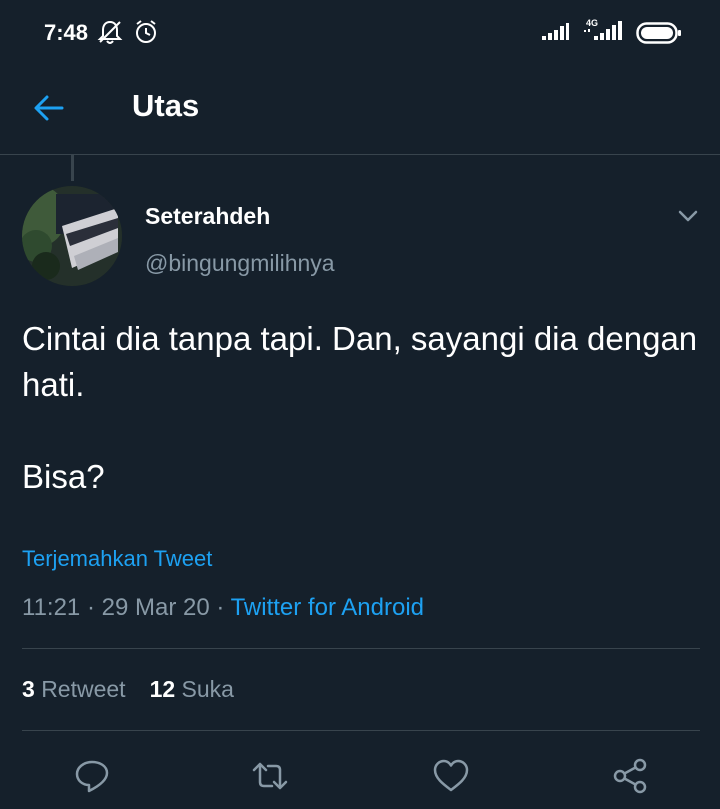  What do you see at coordinates (603, 32) in the screenshot?
I see `signal-4g-icon: 4G` at bounding box center [603, 32].